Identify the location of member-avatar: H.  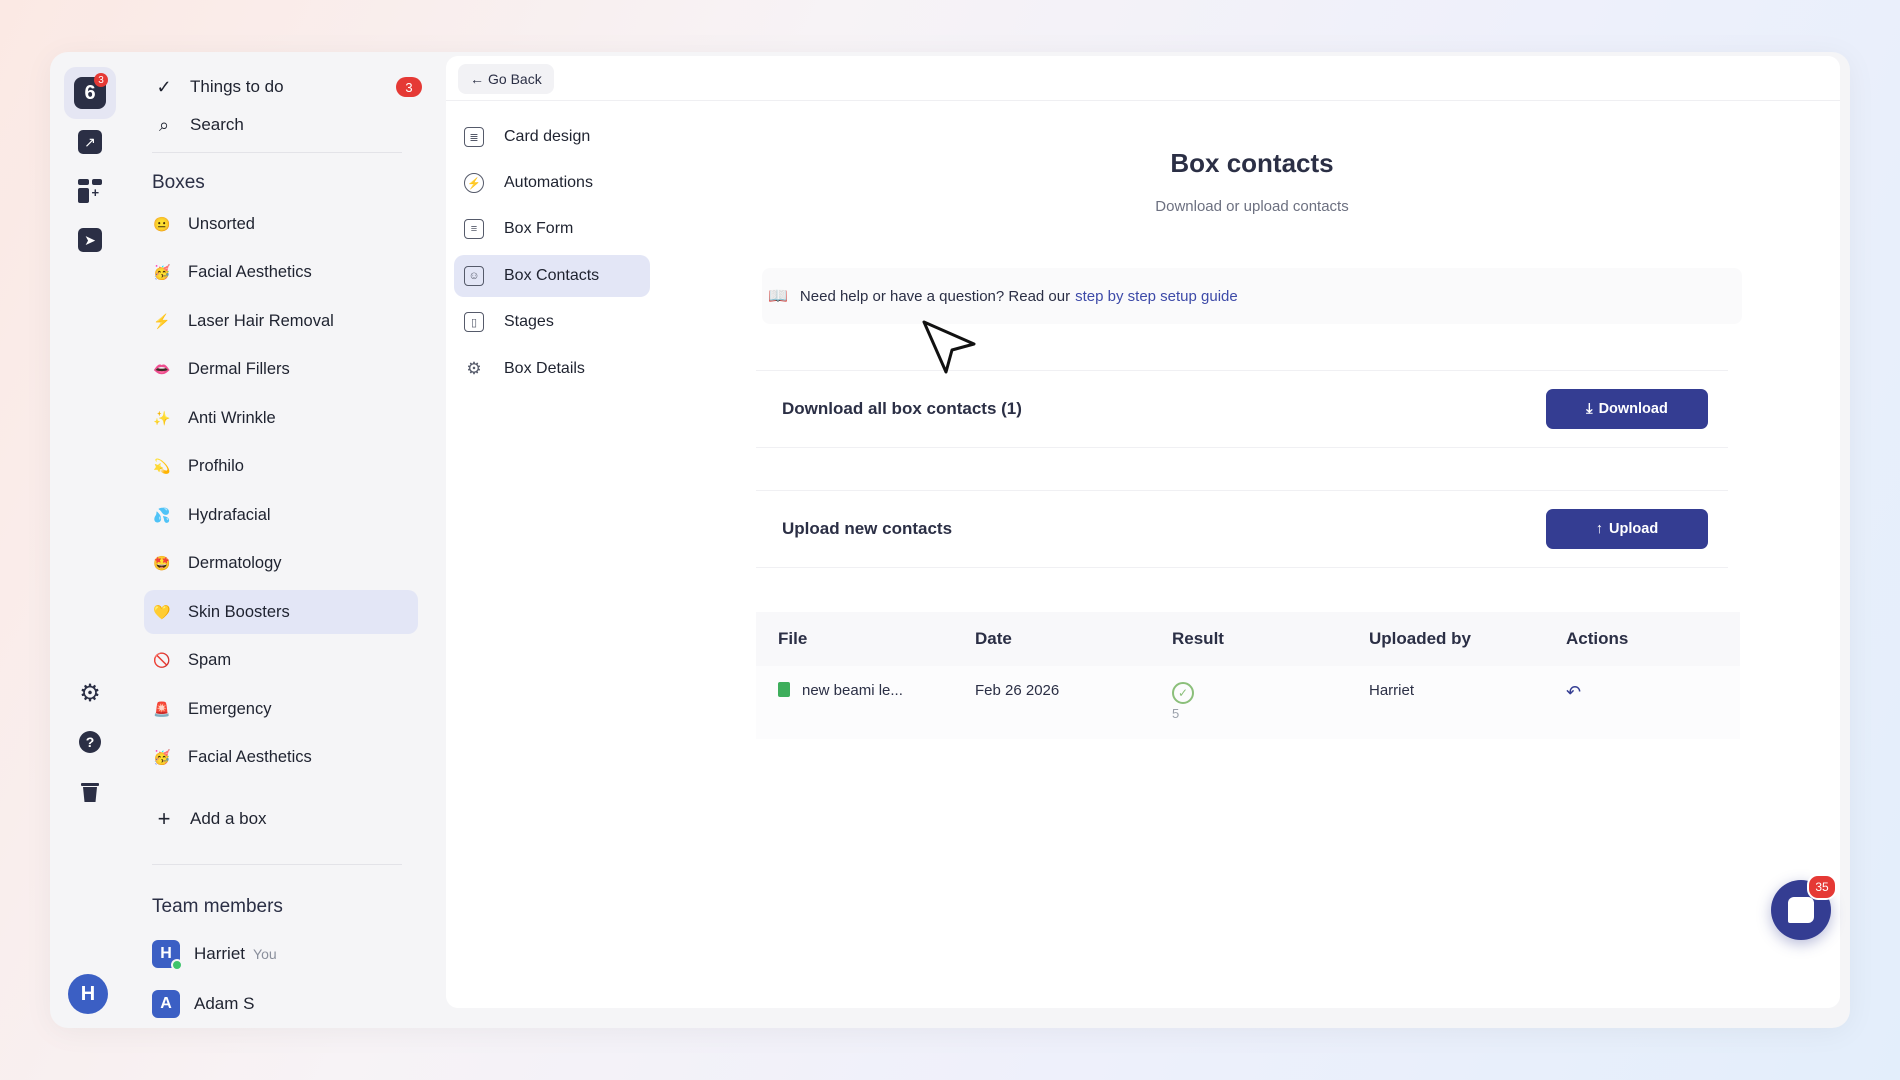
(167, 955).